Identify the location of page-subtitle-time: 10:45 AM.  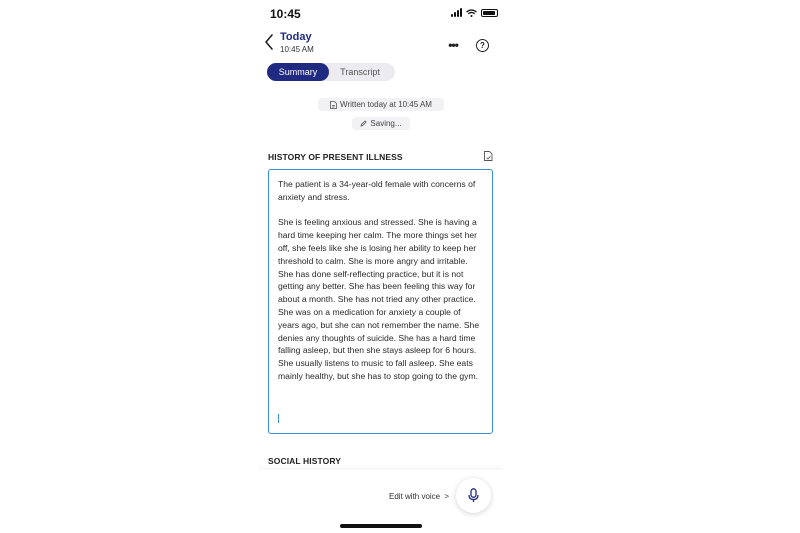
(297, 49).